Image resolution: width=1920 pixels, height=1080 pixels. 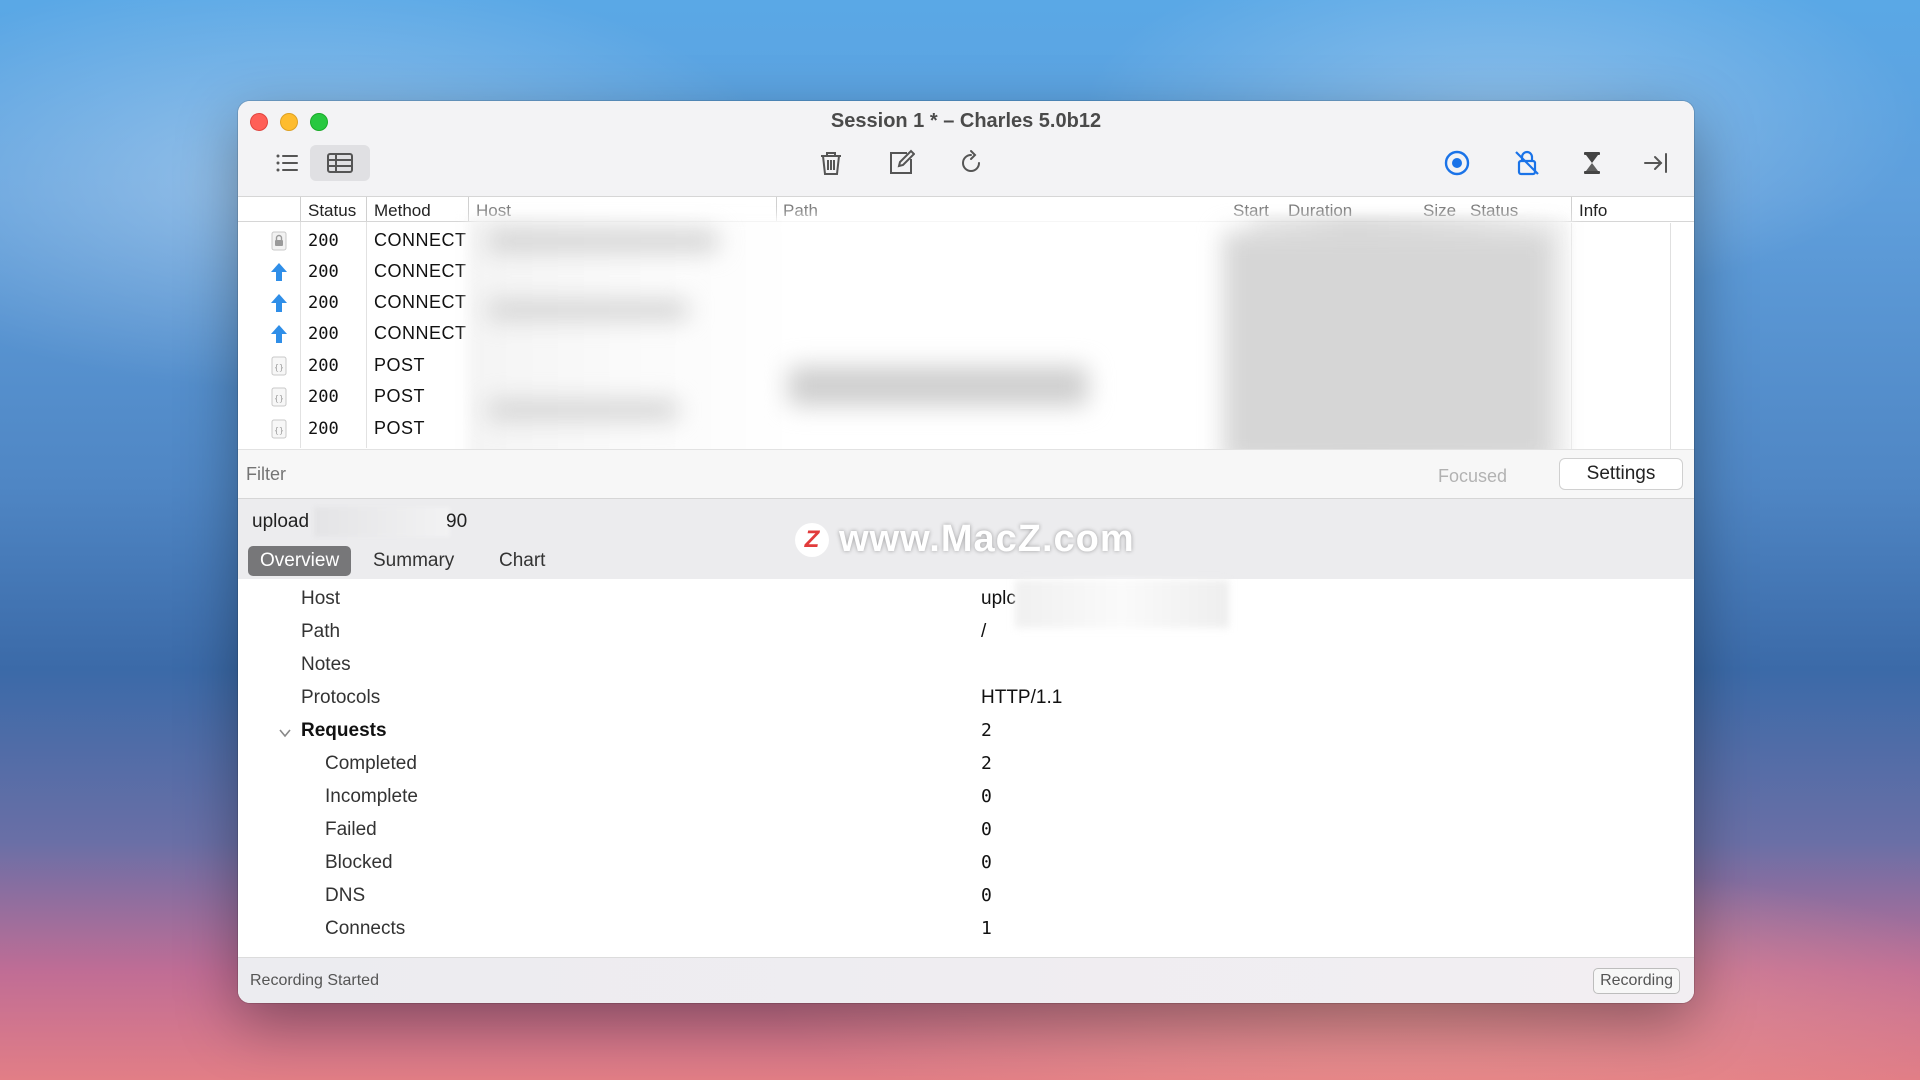 What do you see at coordinates (371, 763) in the screenshot?
I see `property-key: Completed` at bounding box center [371, 763].